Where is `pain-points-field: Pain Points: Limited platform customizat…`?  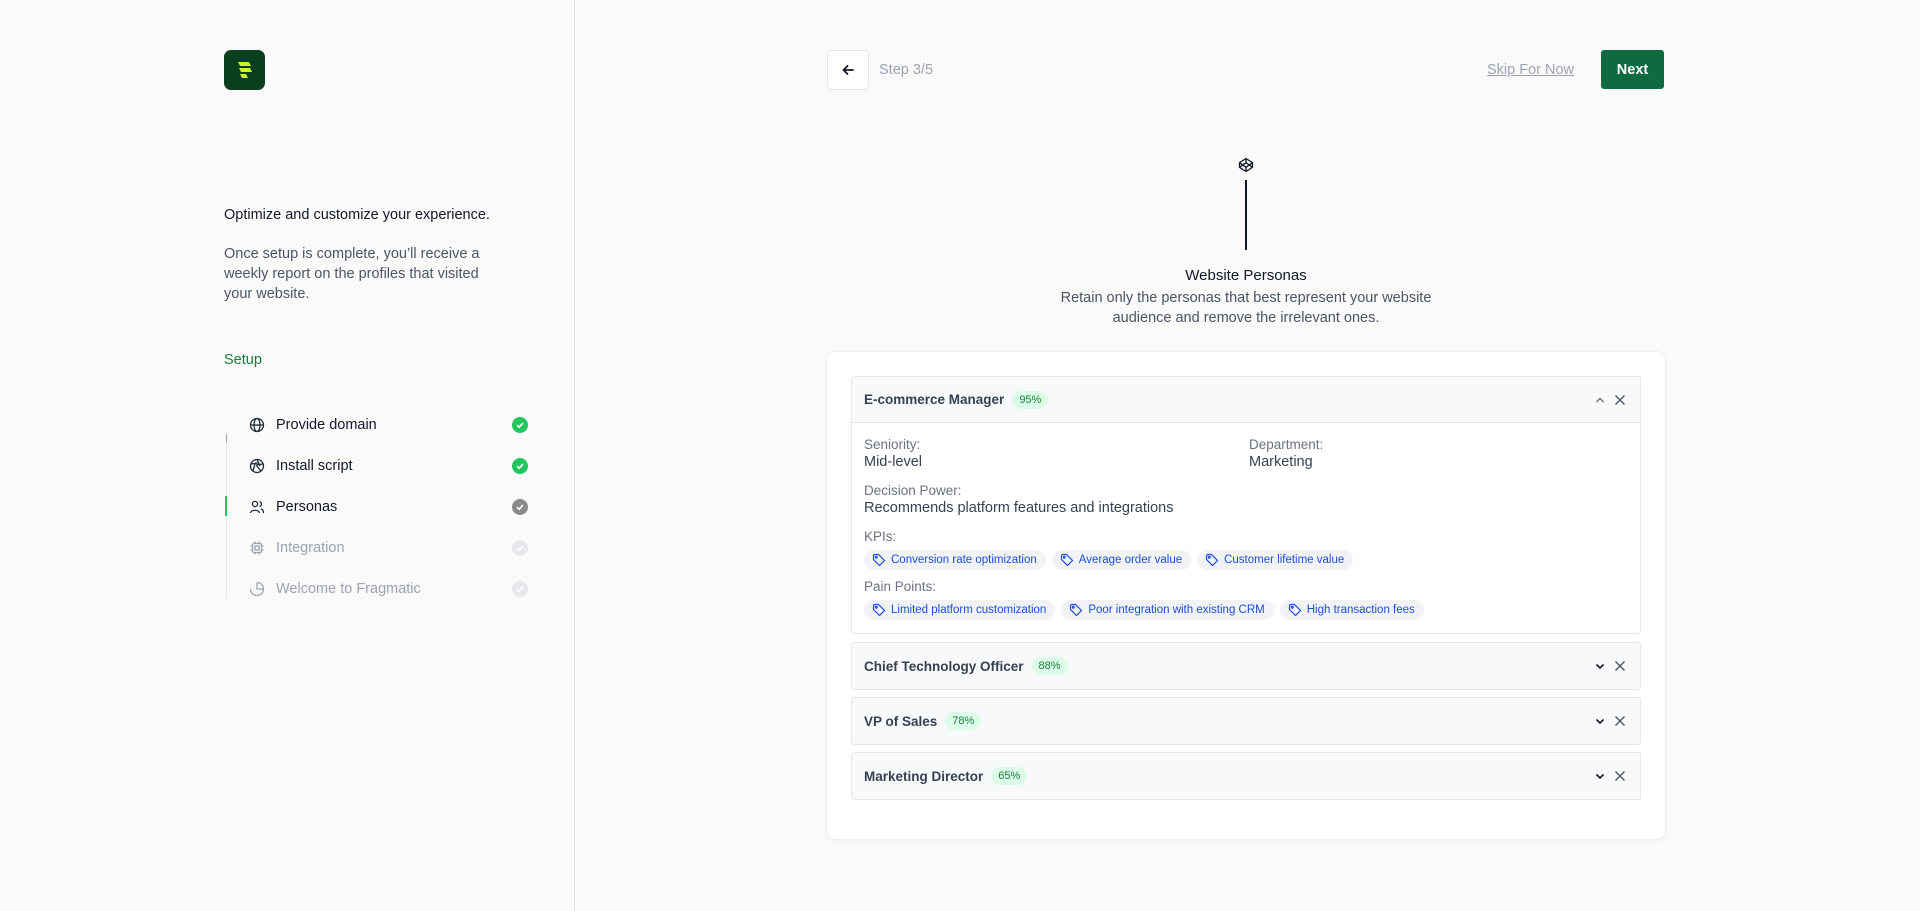 pain-points-field: Pain Points: Limited platform customizat… is located at coordinates (1144, 599).